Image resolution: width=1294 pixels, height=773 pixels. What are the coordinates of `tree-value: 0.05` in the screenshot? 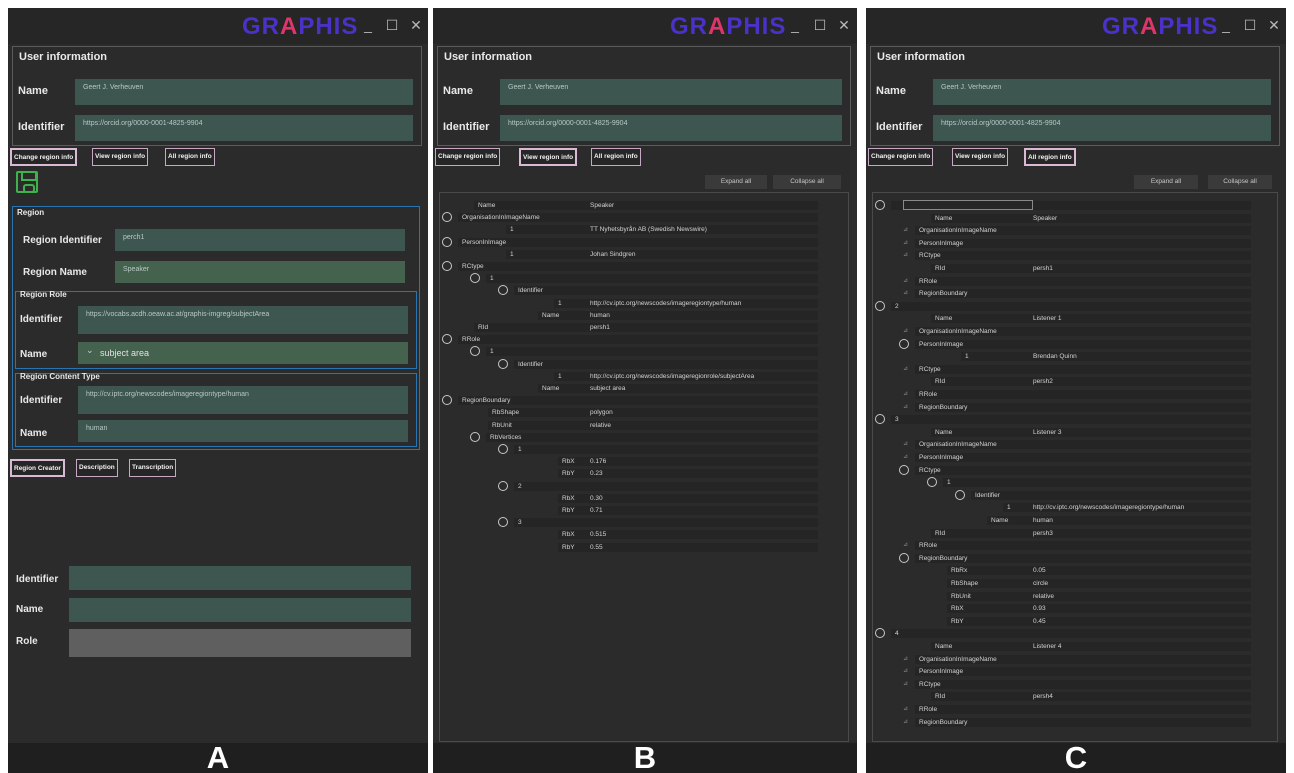 It's located at (1039, 571).